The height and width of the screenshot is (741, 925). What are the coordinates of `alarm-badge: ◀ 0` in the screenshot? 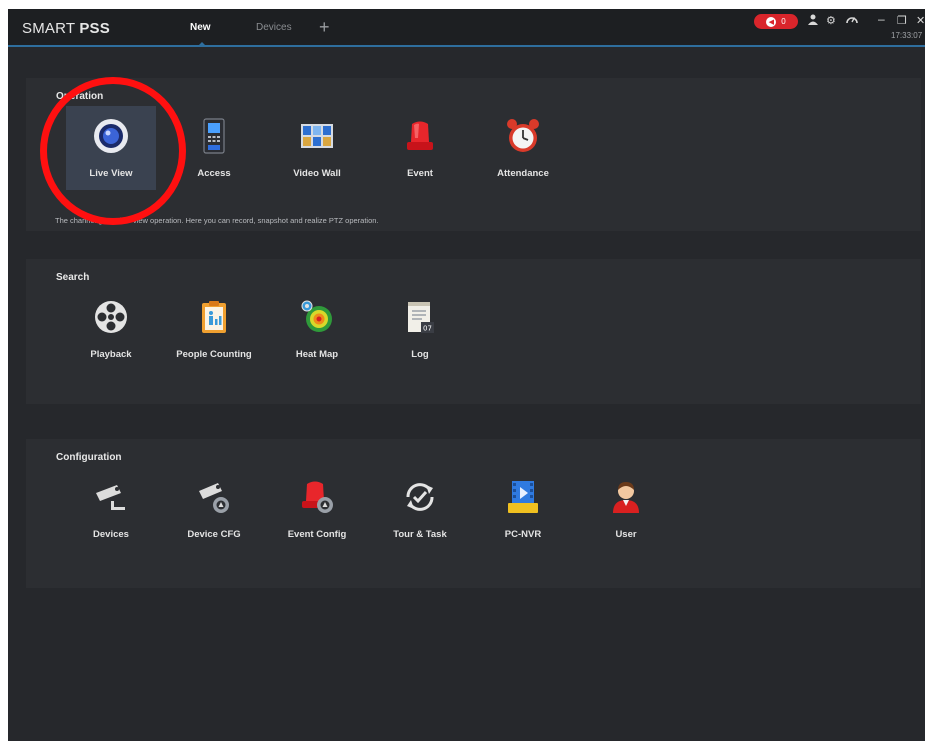 It's located at (776, 21).